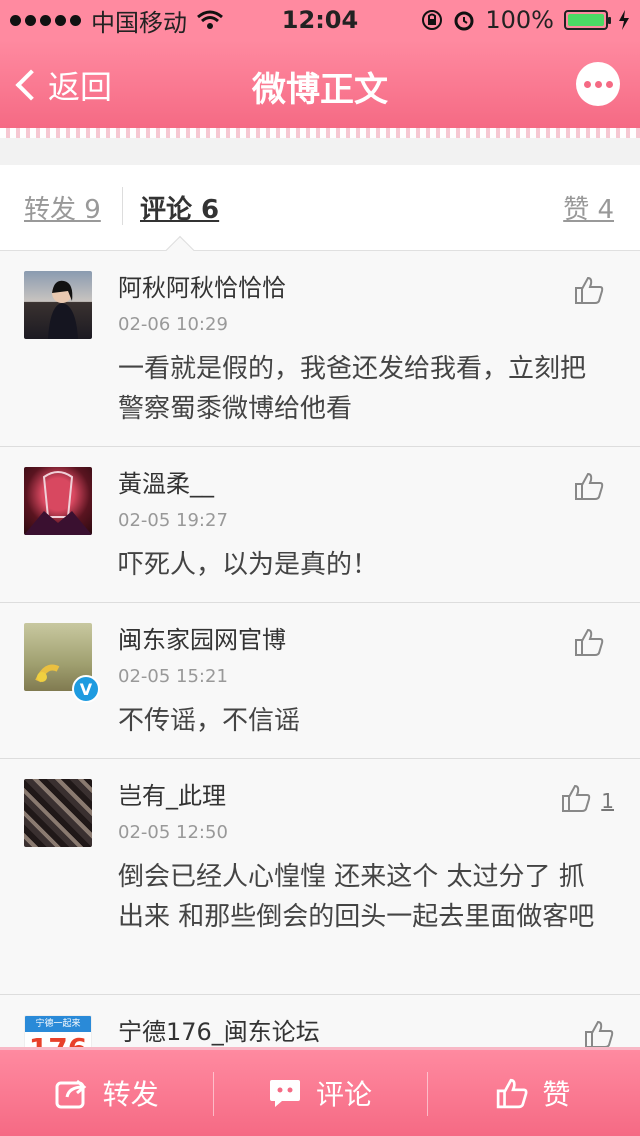  I want to click on battery-icon, so click(587, 20).